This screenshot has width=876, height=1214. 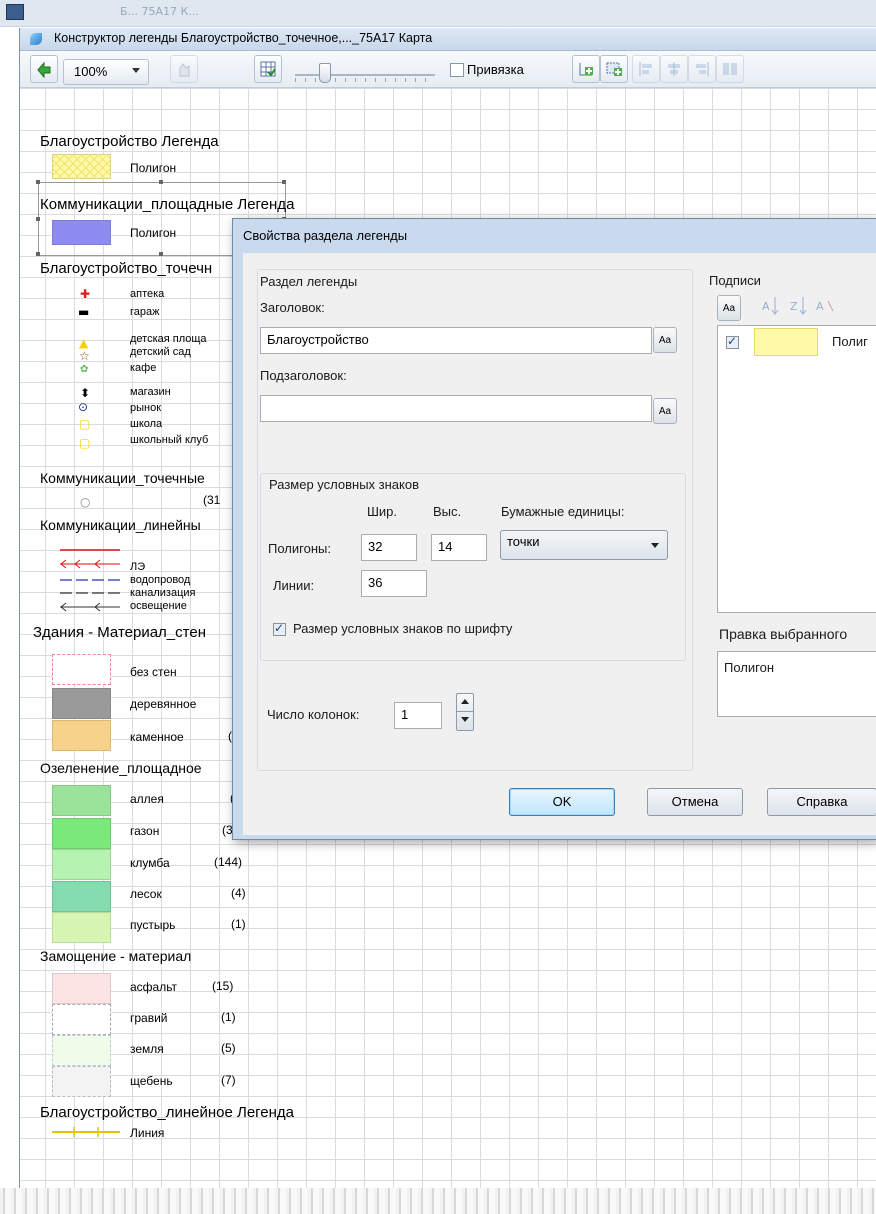 I want to click on section-title: Коммуникации_точечные, so click(x=122, y=478).